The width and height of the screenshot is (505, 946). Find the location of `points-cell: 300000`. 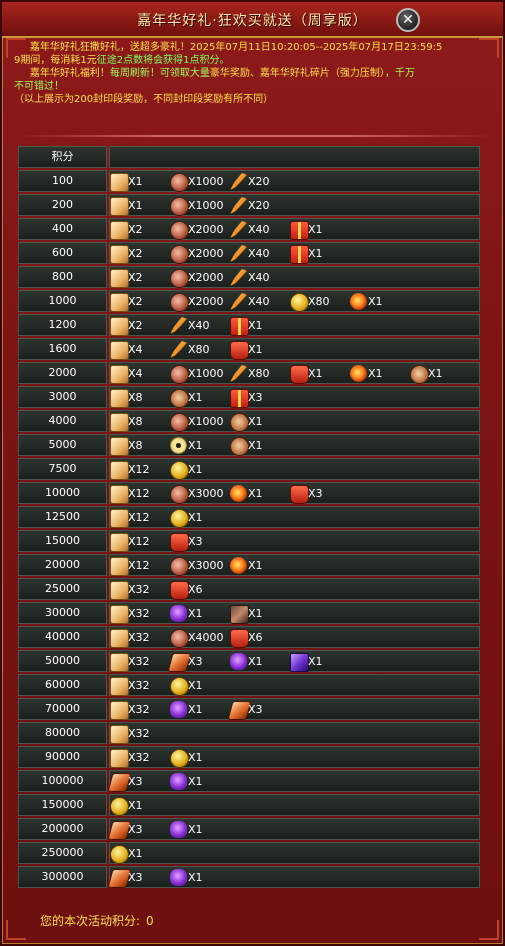

points-cell: 300000 is located at coordinates (62, 877).